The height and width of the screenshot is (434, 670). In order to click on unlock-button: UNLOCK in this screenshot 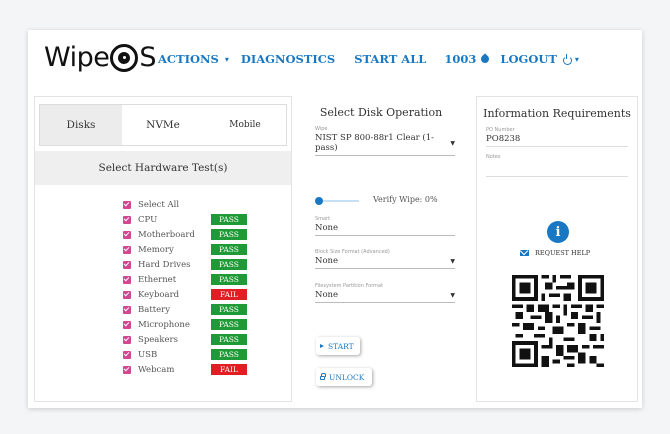, I will do `click(344, 377)`.